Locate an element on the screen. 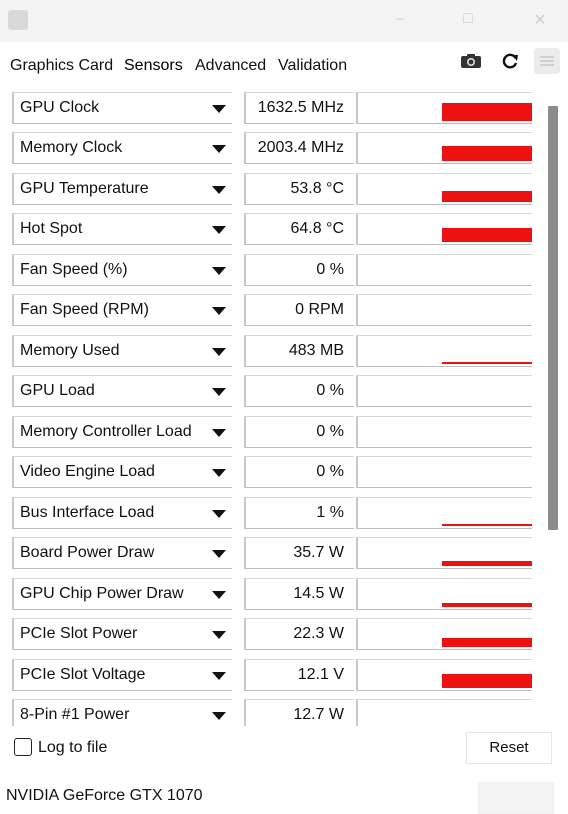 The image size is (568, 814). sensor-value-box: 483 MB is located at coordinates (299, 351).